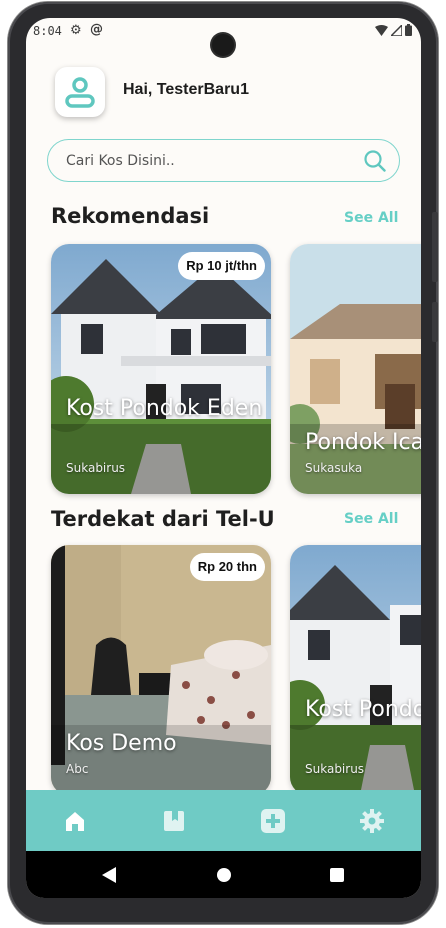 This screenshot has height=928, width=446. What do you see at coordinates (408, 30) in the screenshot?
I see `battery-icon` at bounding box center [408, 30].